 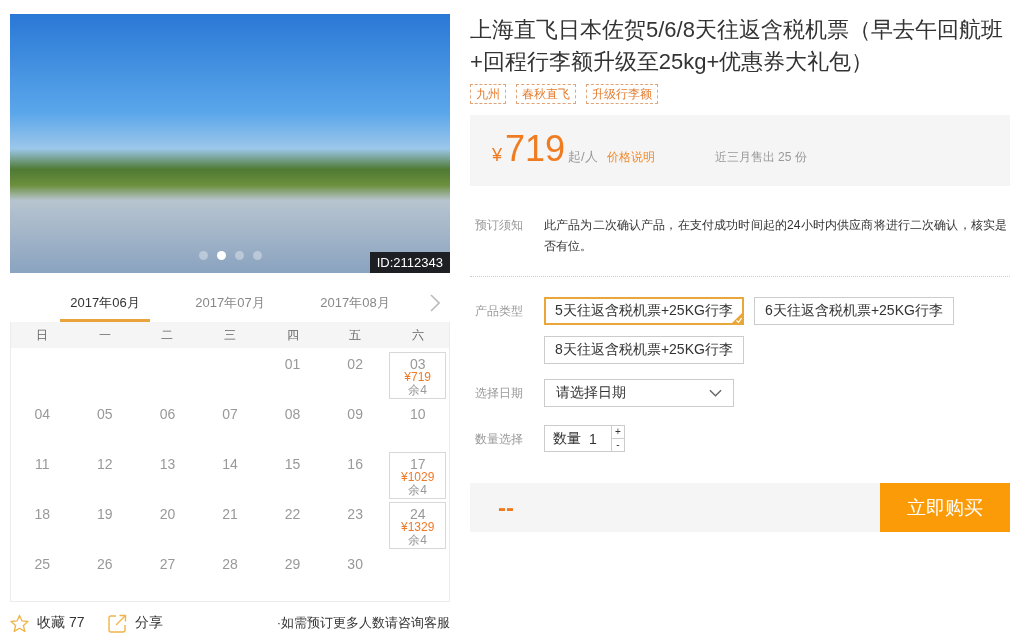 I want to click on share-icon, so click(x=118, y=623).